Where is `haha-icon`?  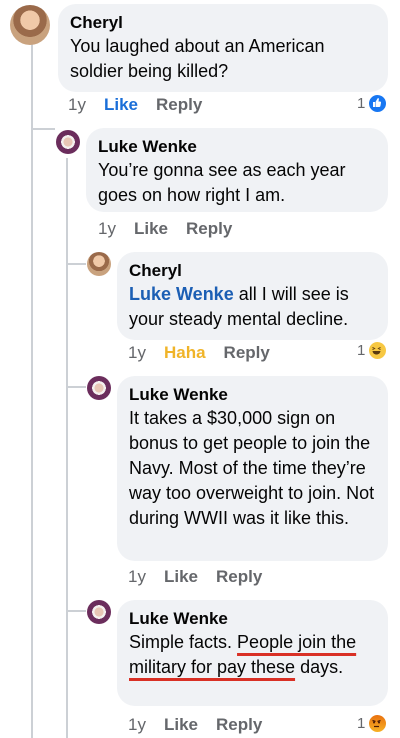
haha-icon is located at coordinates (378, 350).